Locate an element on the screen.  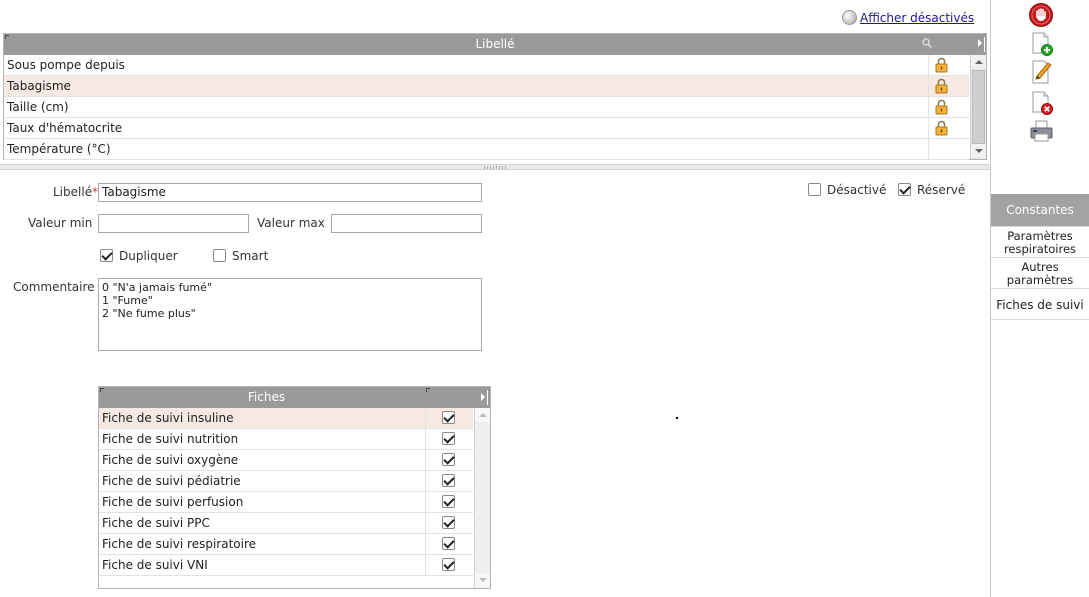
fiche-row: Fiche de suivi PPC is located at coordinates (286, 523).